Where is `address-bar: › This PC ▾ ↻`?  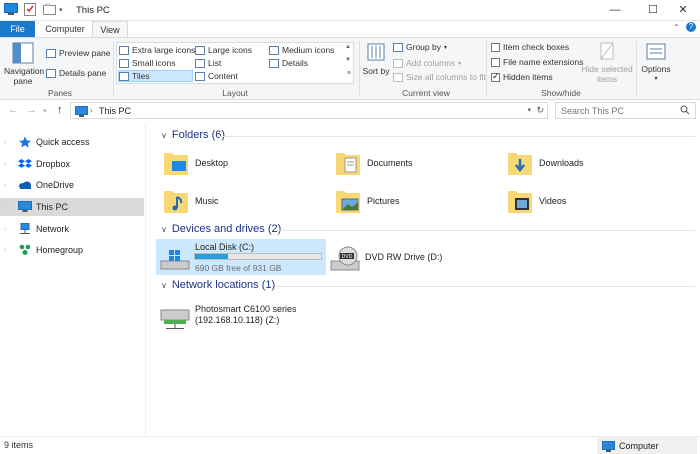 address-bar: › This PC ▾ ↻ is located at coordinates (309, 110).